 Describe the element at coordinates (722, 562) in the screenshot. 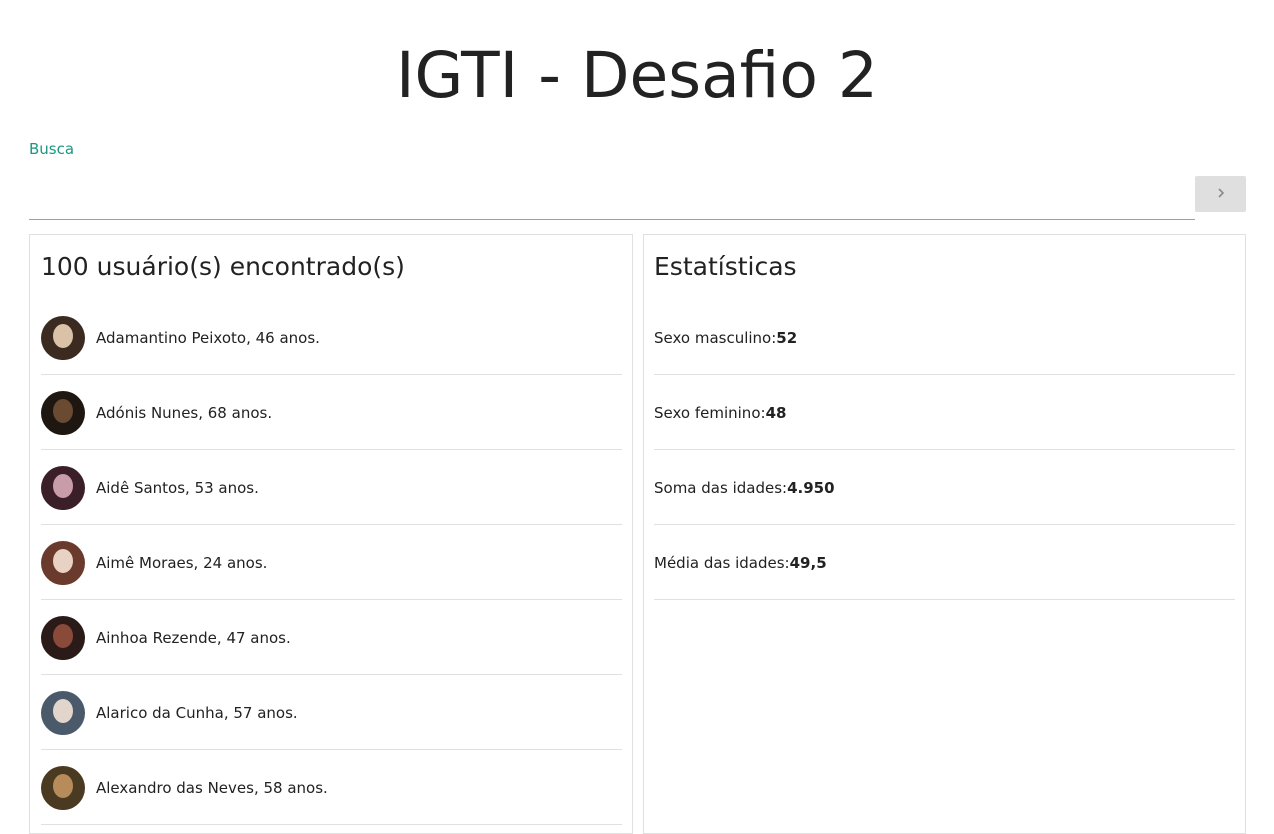

I see `stat-label: Média das idades:` at that location.